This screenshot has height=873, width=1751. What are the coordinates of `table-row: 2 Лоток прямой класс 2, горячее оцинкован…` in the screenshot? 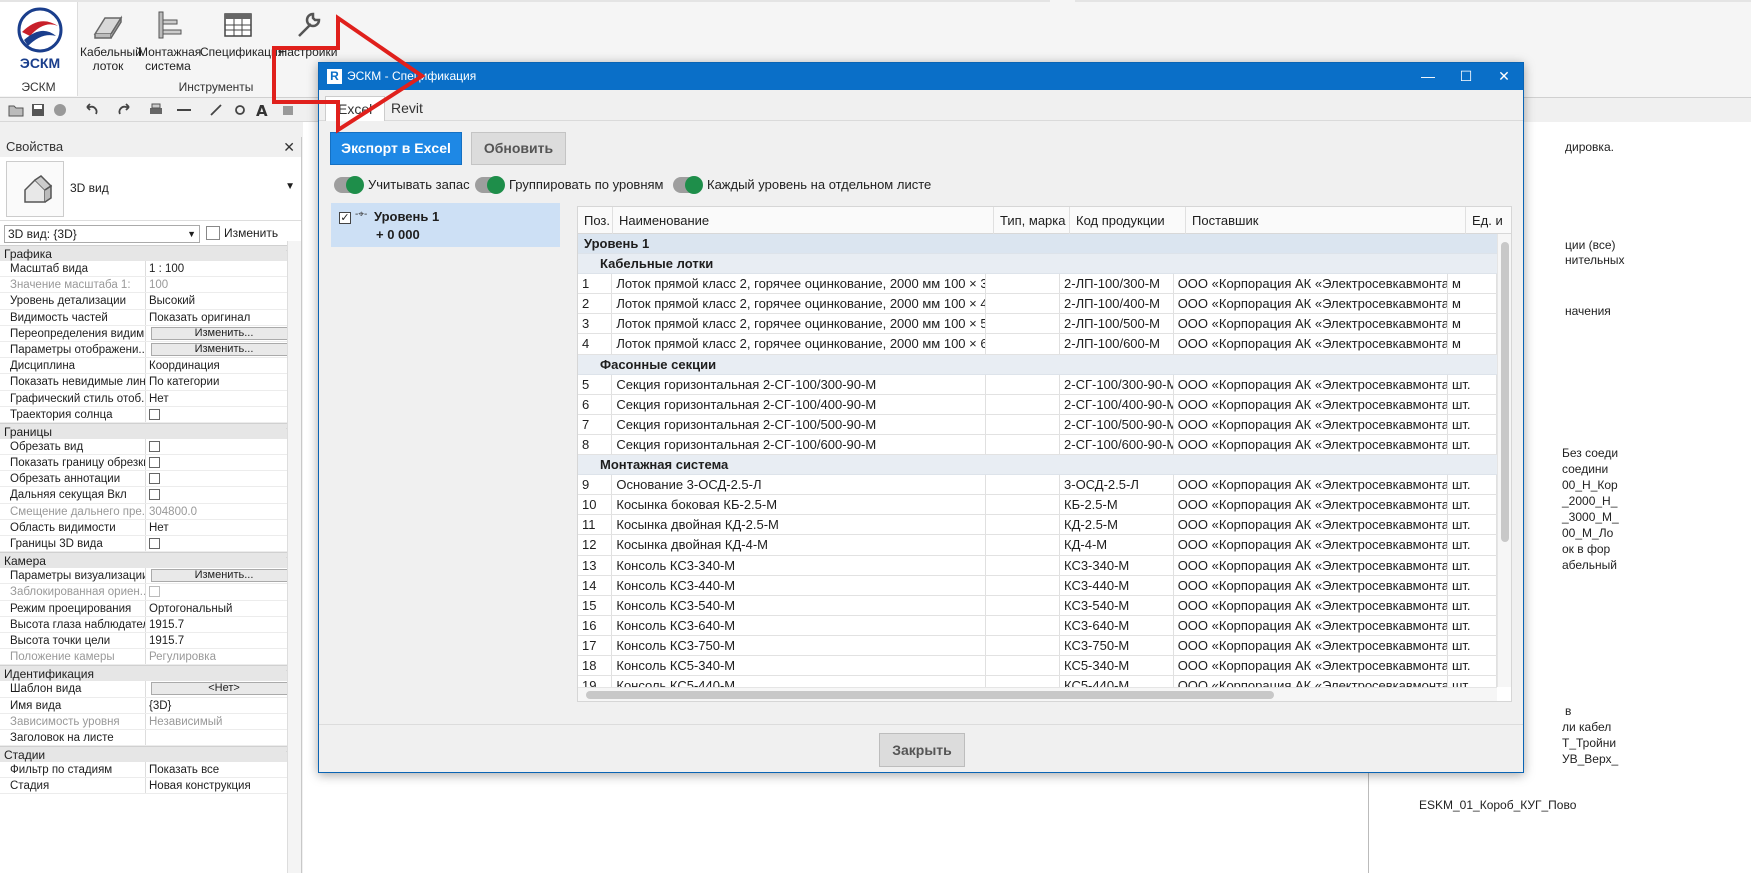 It's located at (1037, 304).